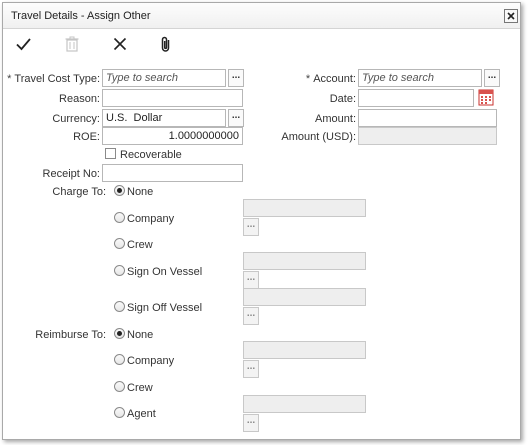 The height and width of the screenshot is (445, 528). I want to click on charge-to-sign-off-vessel-label: Sign Off Vessel, so click(165, 308).